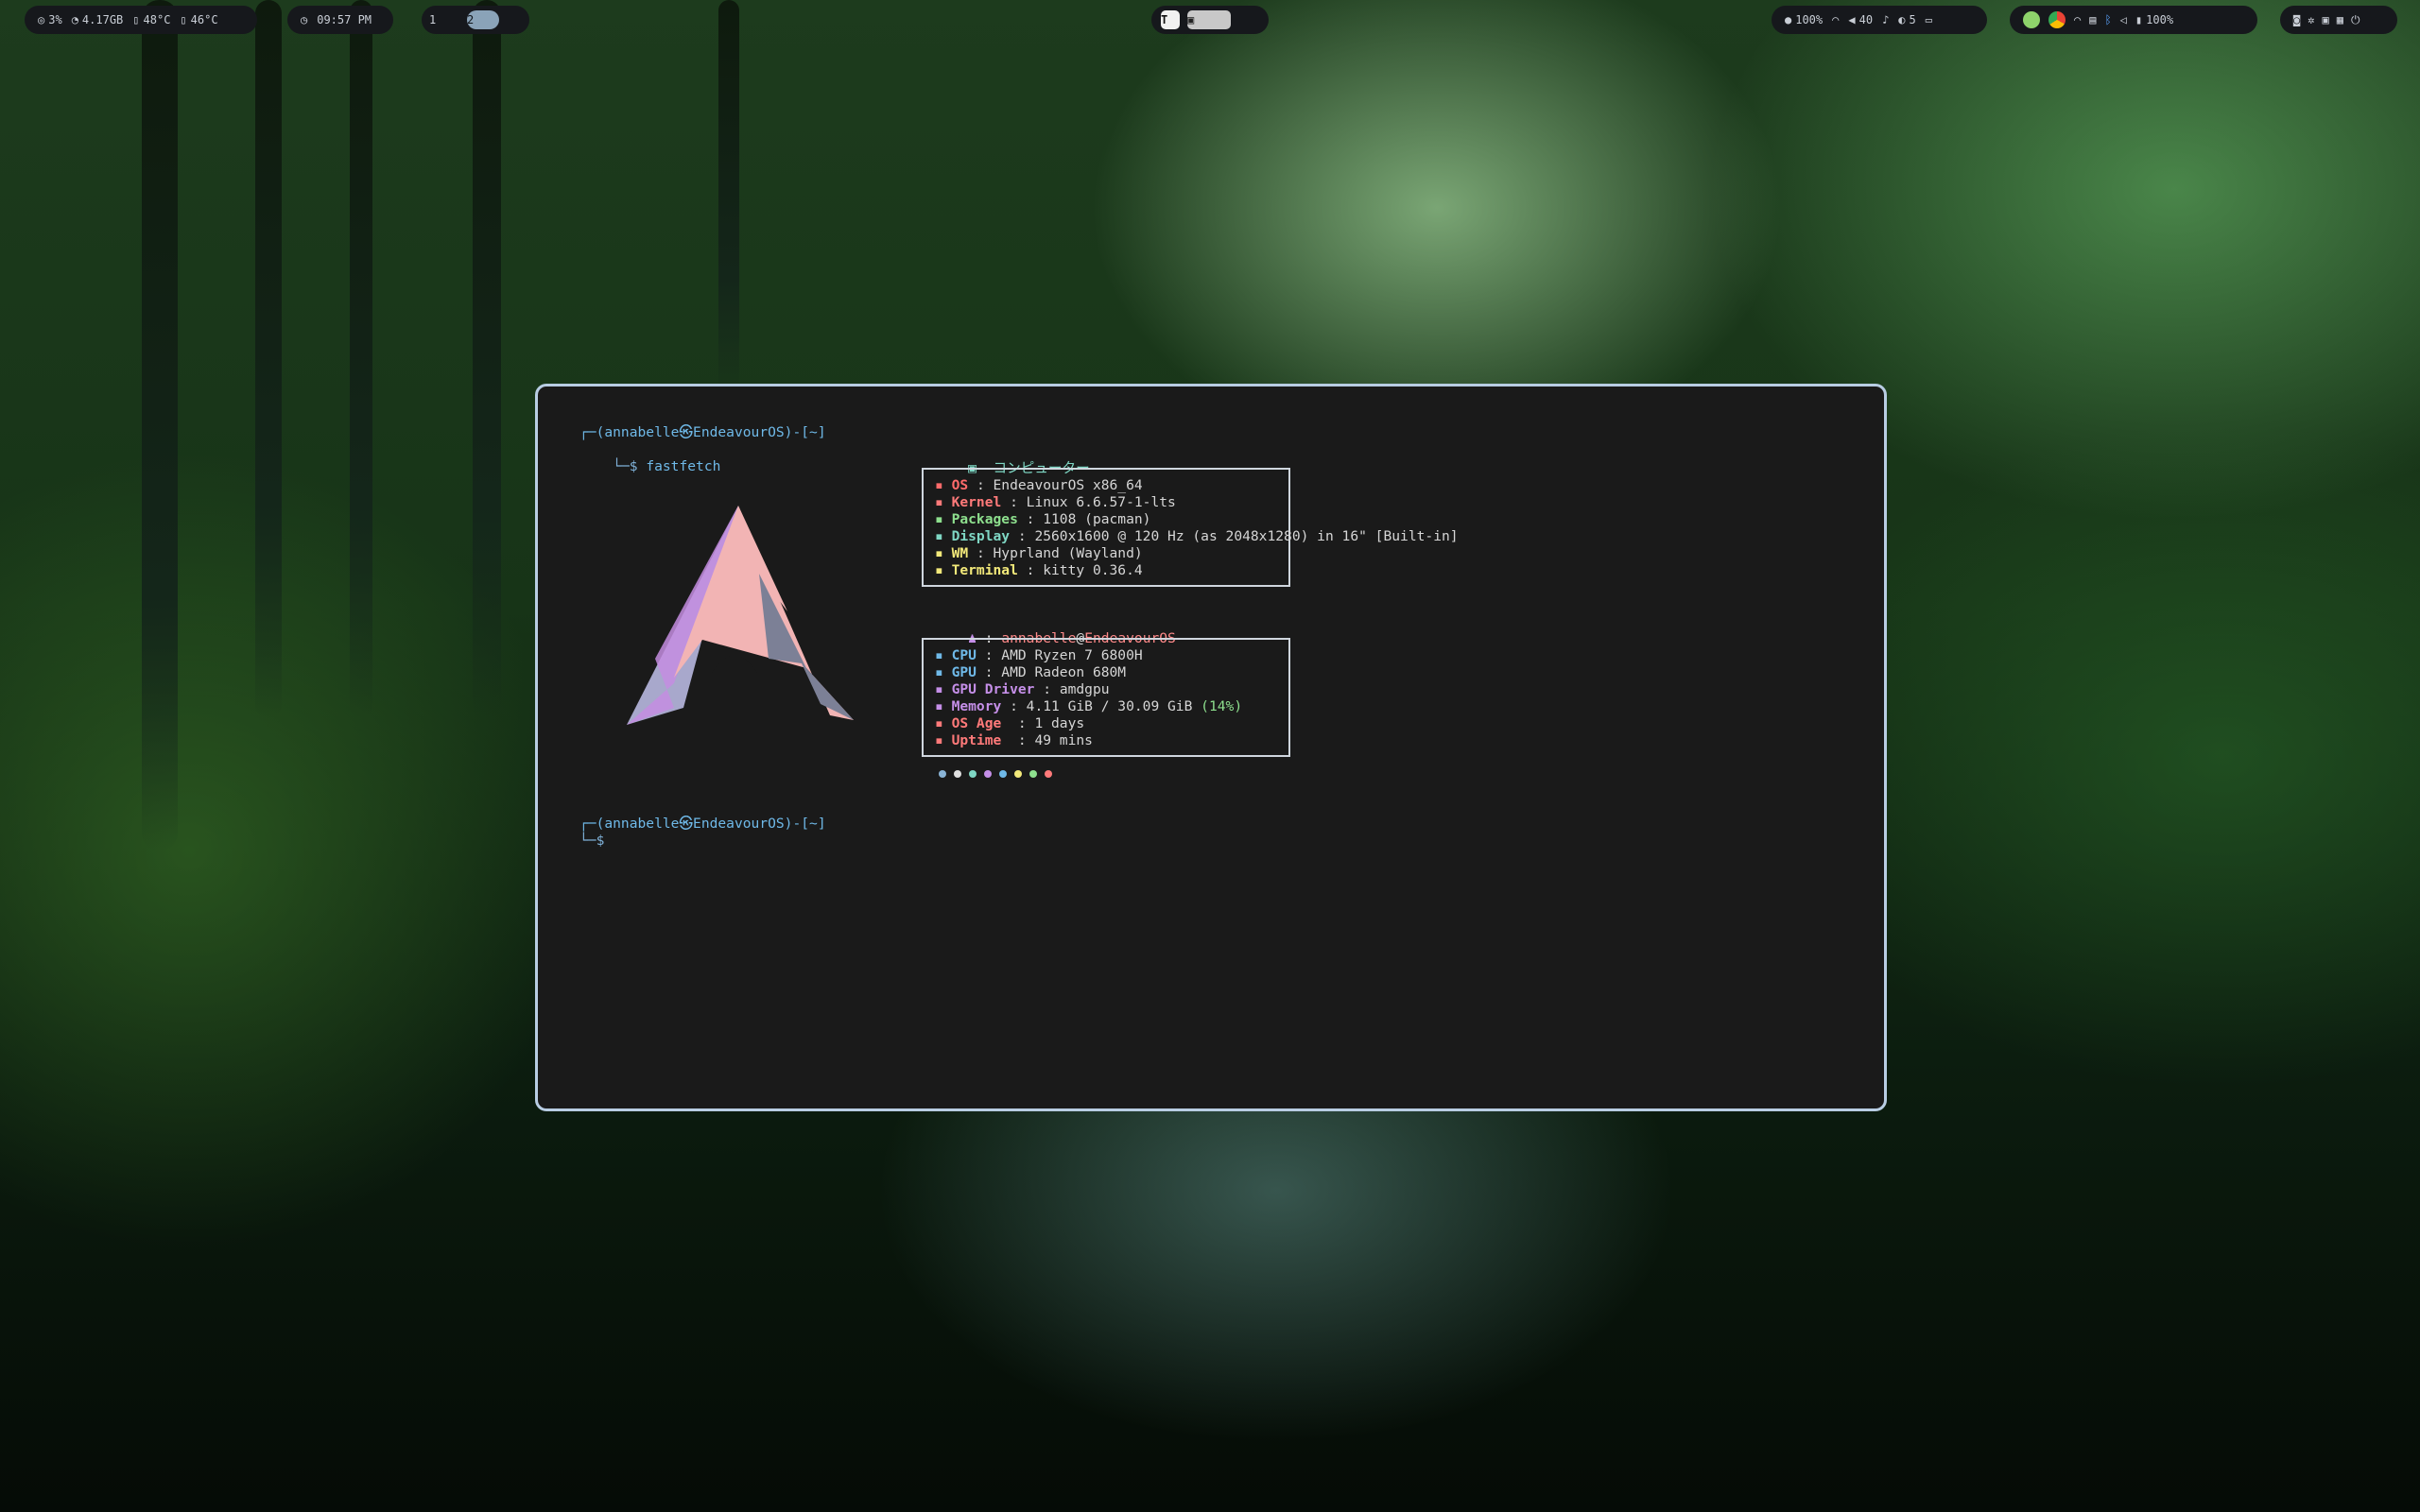  Describe the element at coordinates (2092, 19) in the screenshot. I see `disk-icon: ▤` at that location.